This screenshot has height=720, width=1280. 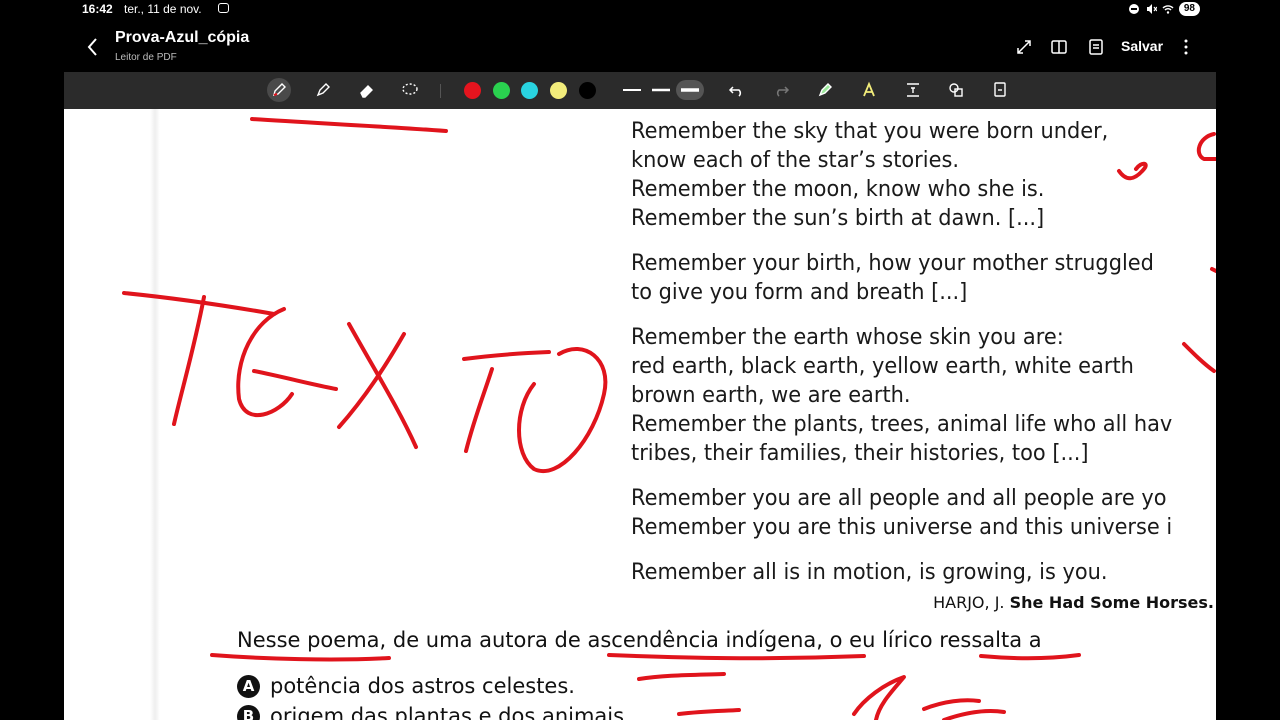 I want to click on mute-icon, so click(x=1151, y=9).